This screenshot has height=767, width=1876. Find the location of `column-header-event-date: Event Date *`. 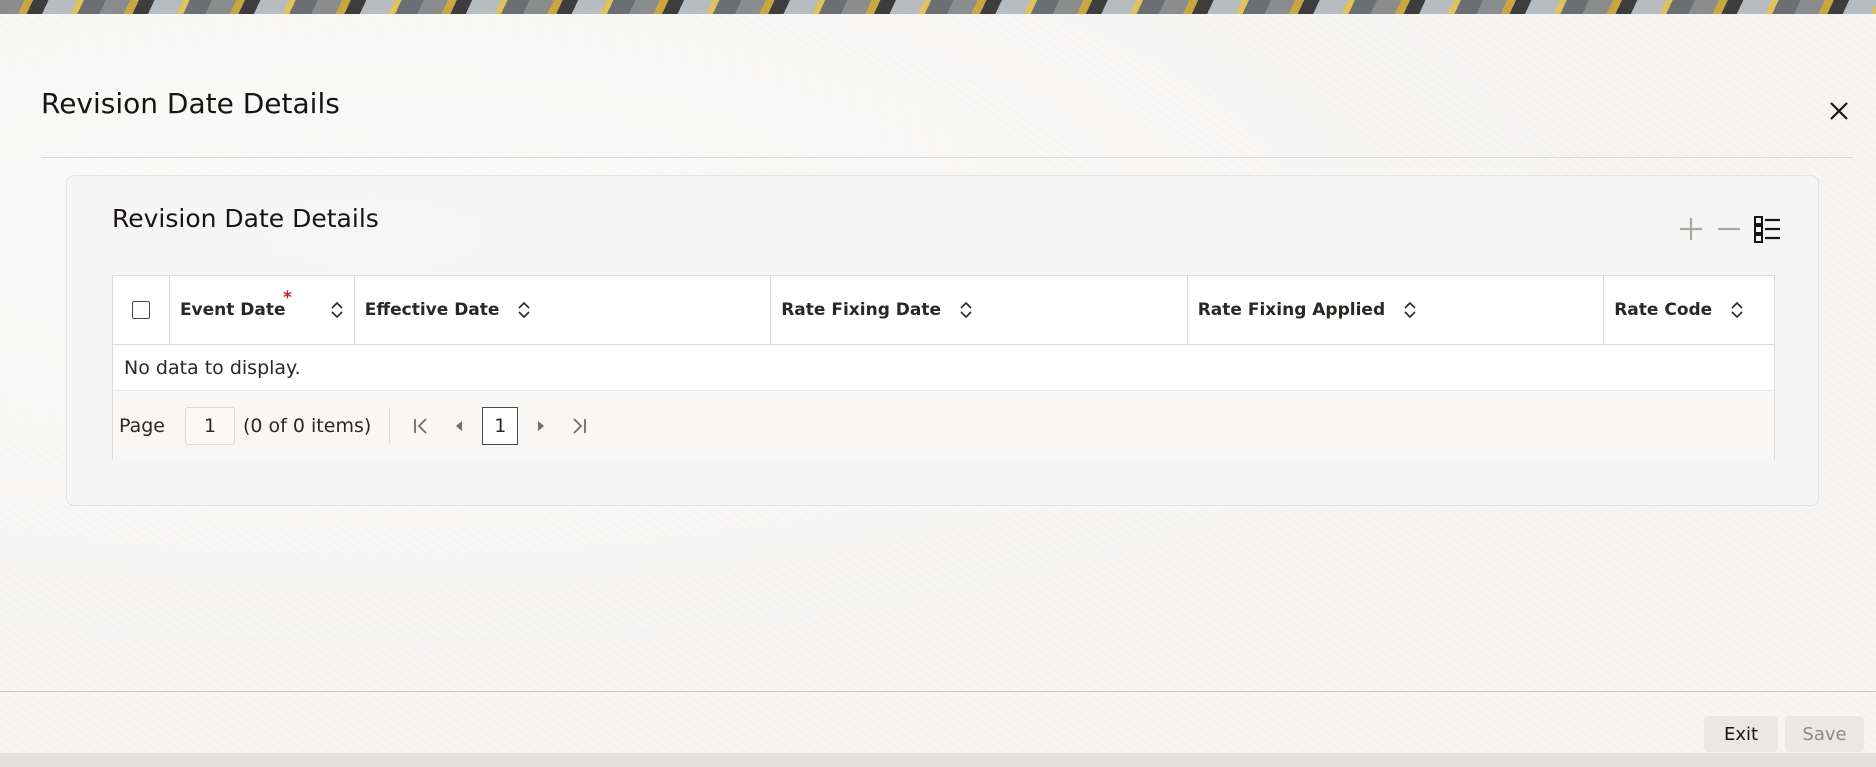

column-header-event-date: Event Date * is located at coordinates (262, 310).